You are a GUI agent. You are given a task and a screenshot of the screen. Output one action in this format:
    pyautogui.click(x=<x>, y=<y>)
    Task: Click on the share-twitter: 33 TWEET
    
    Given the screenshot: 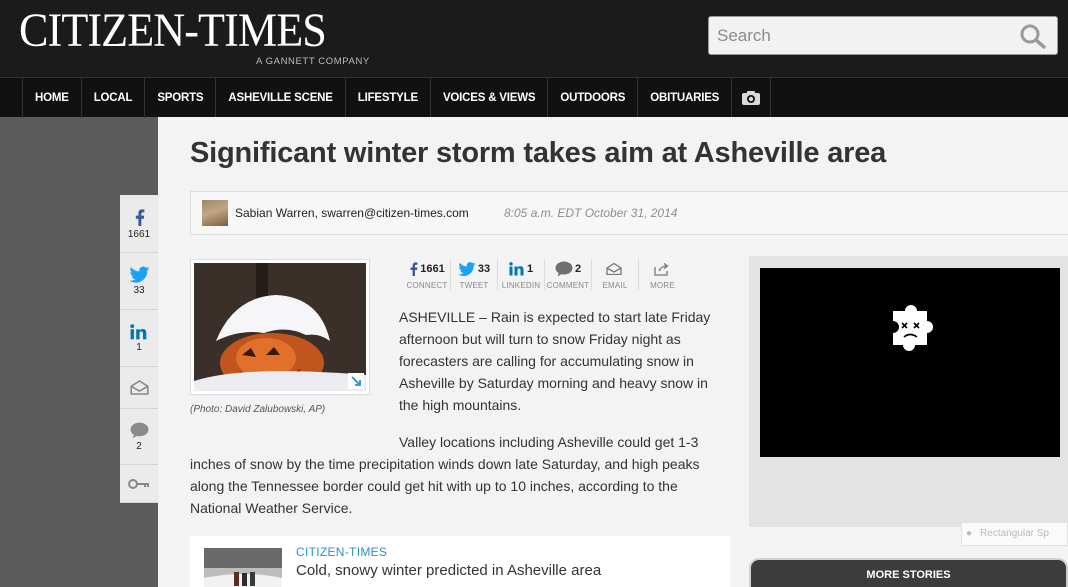 What is the action you would take?
    pyautogui.click(x=474, y=274)
    